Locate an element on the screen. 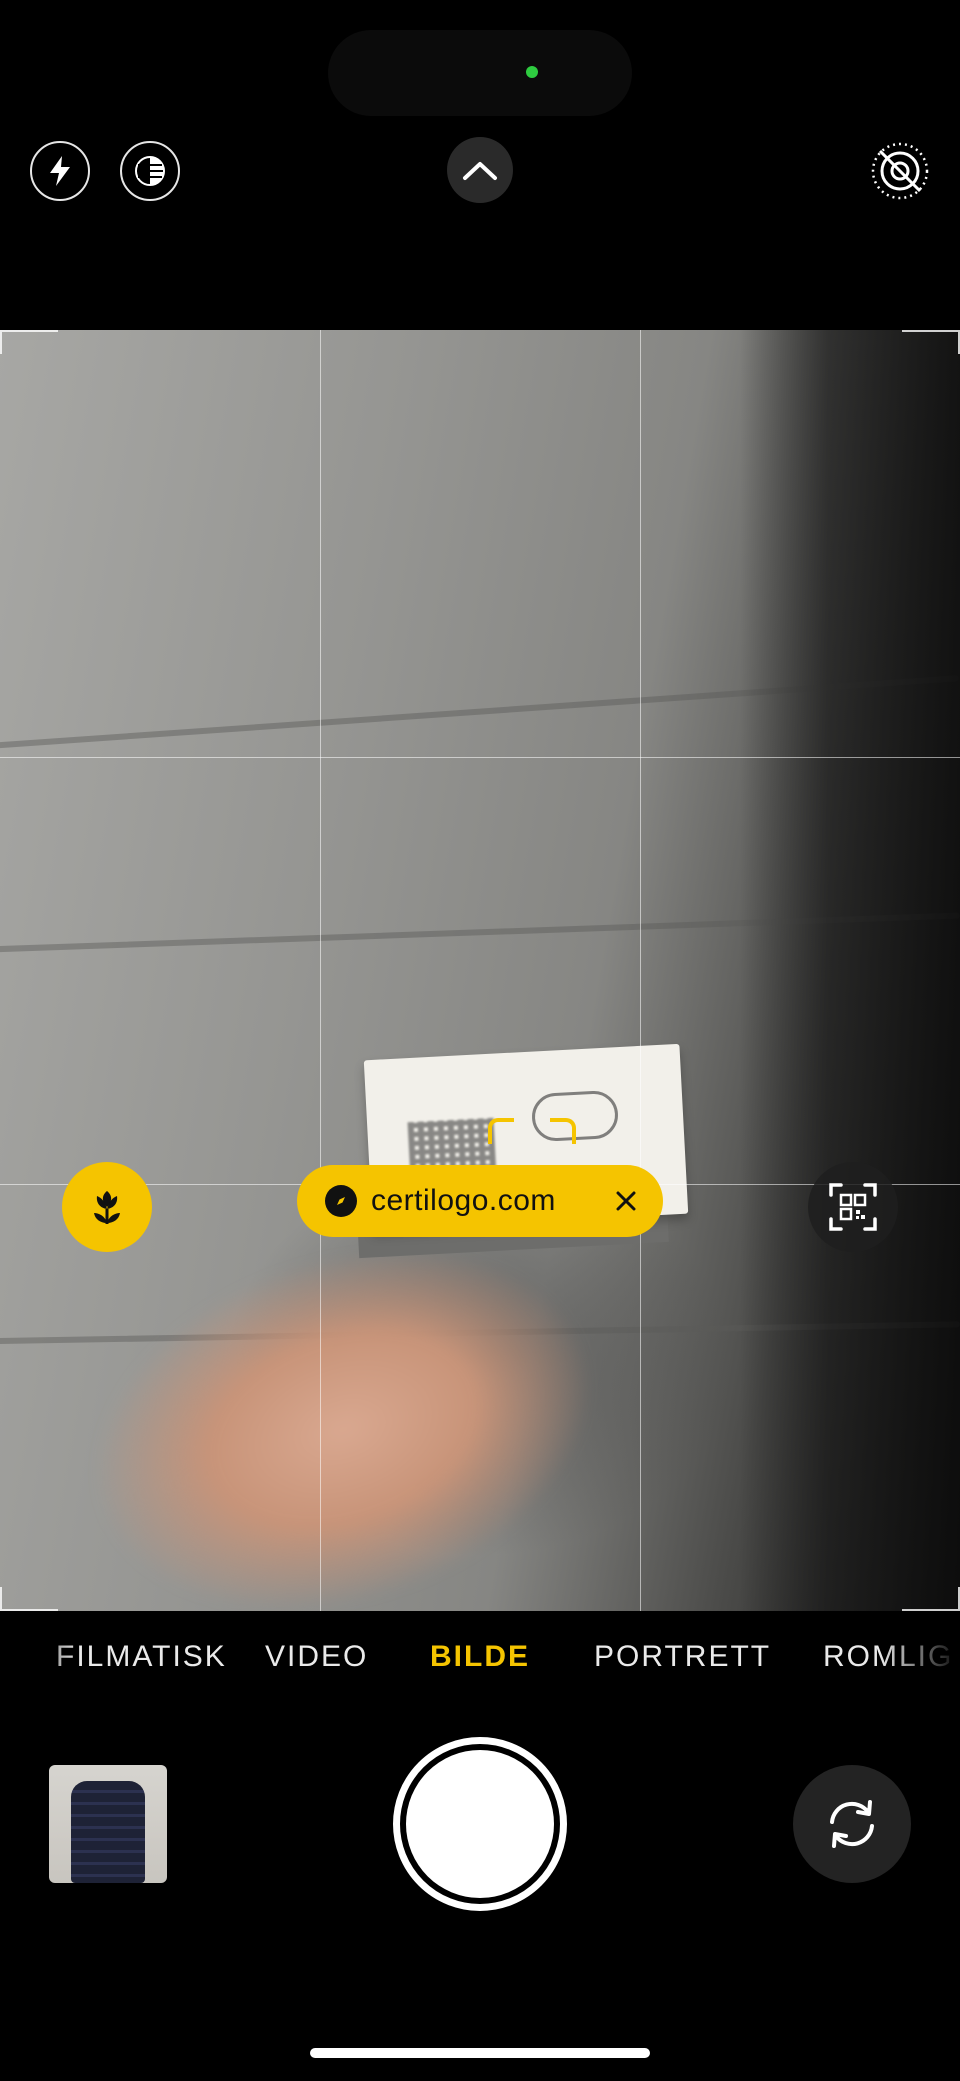 The width and height of the screenshot is (960, 2081). safari-compass-icon is located at coordinates (341, 1201).